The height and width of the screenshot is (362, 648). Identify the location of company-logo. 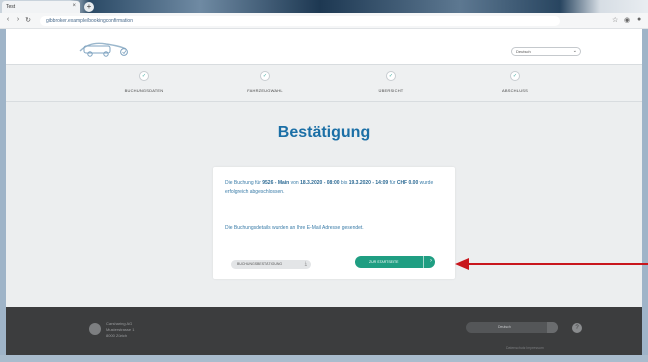
(106, 48).